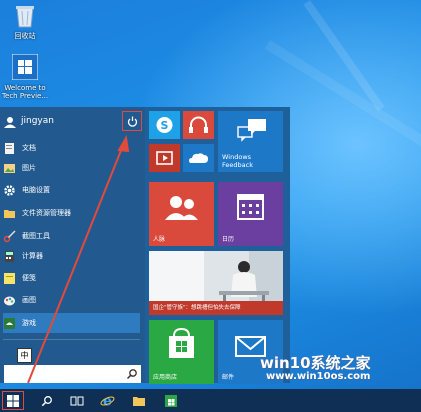  I want to click on annotation-arrow, so click(78, 259).